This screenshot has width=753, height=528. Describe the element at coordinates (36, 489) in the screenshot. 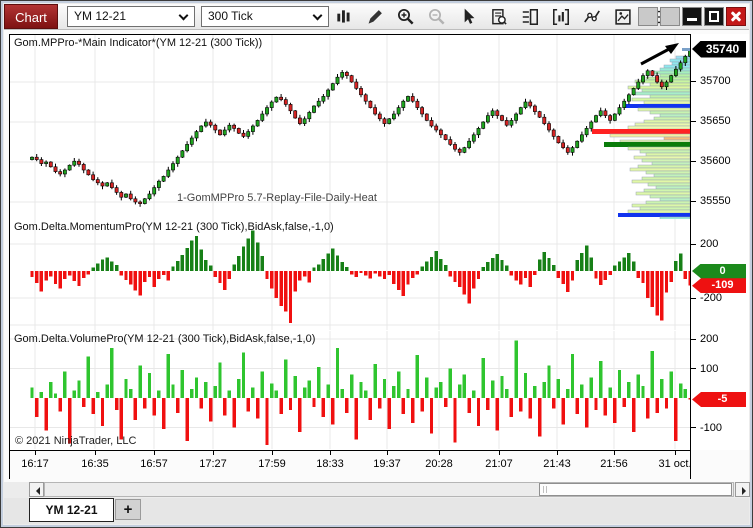

I see `scroll-left-button` at that location.